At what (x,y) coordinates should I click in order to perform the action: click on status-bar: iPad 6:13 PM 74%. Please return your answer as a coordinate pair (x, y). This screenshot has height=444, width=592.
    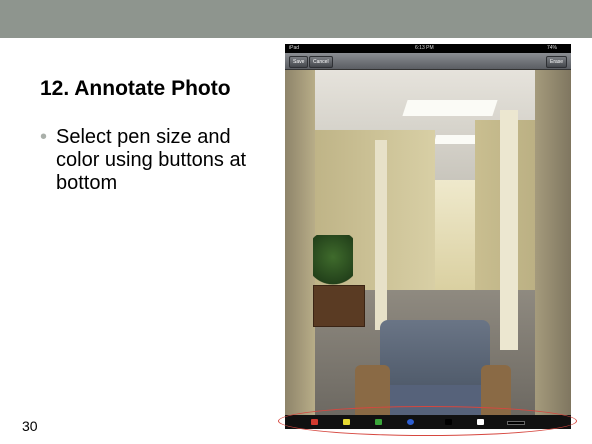
    Looking at the image, I should click on (428, 48).